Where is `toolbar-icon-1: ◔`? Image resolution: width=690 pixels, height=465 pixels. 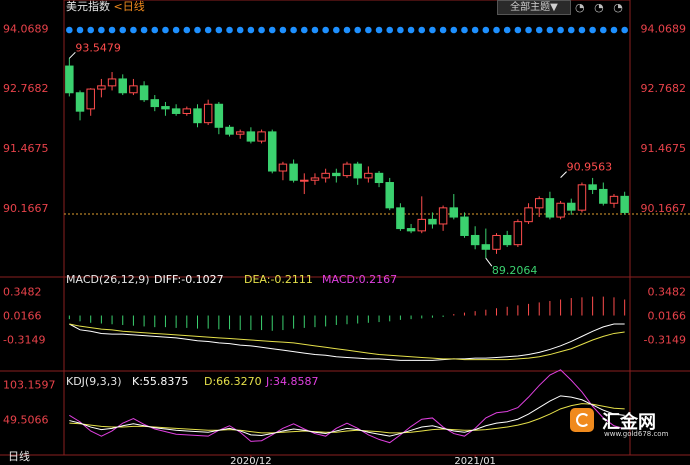 toolbar-icon-1: ◔ is located at coordinates (580, 7).